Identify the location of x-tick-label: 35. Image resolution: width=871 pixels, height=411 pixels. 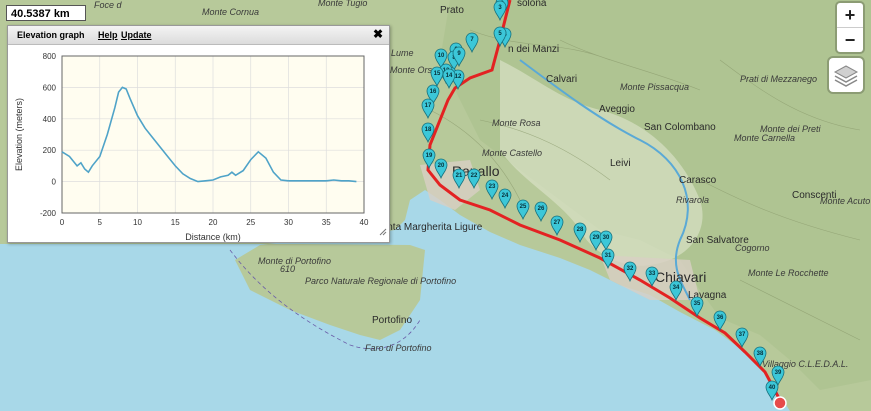
(326, 222).